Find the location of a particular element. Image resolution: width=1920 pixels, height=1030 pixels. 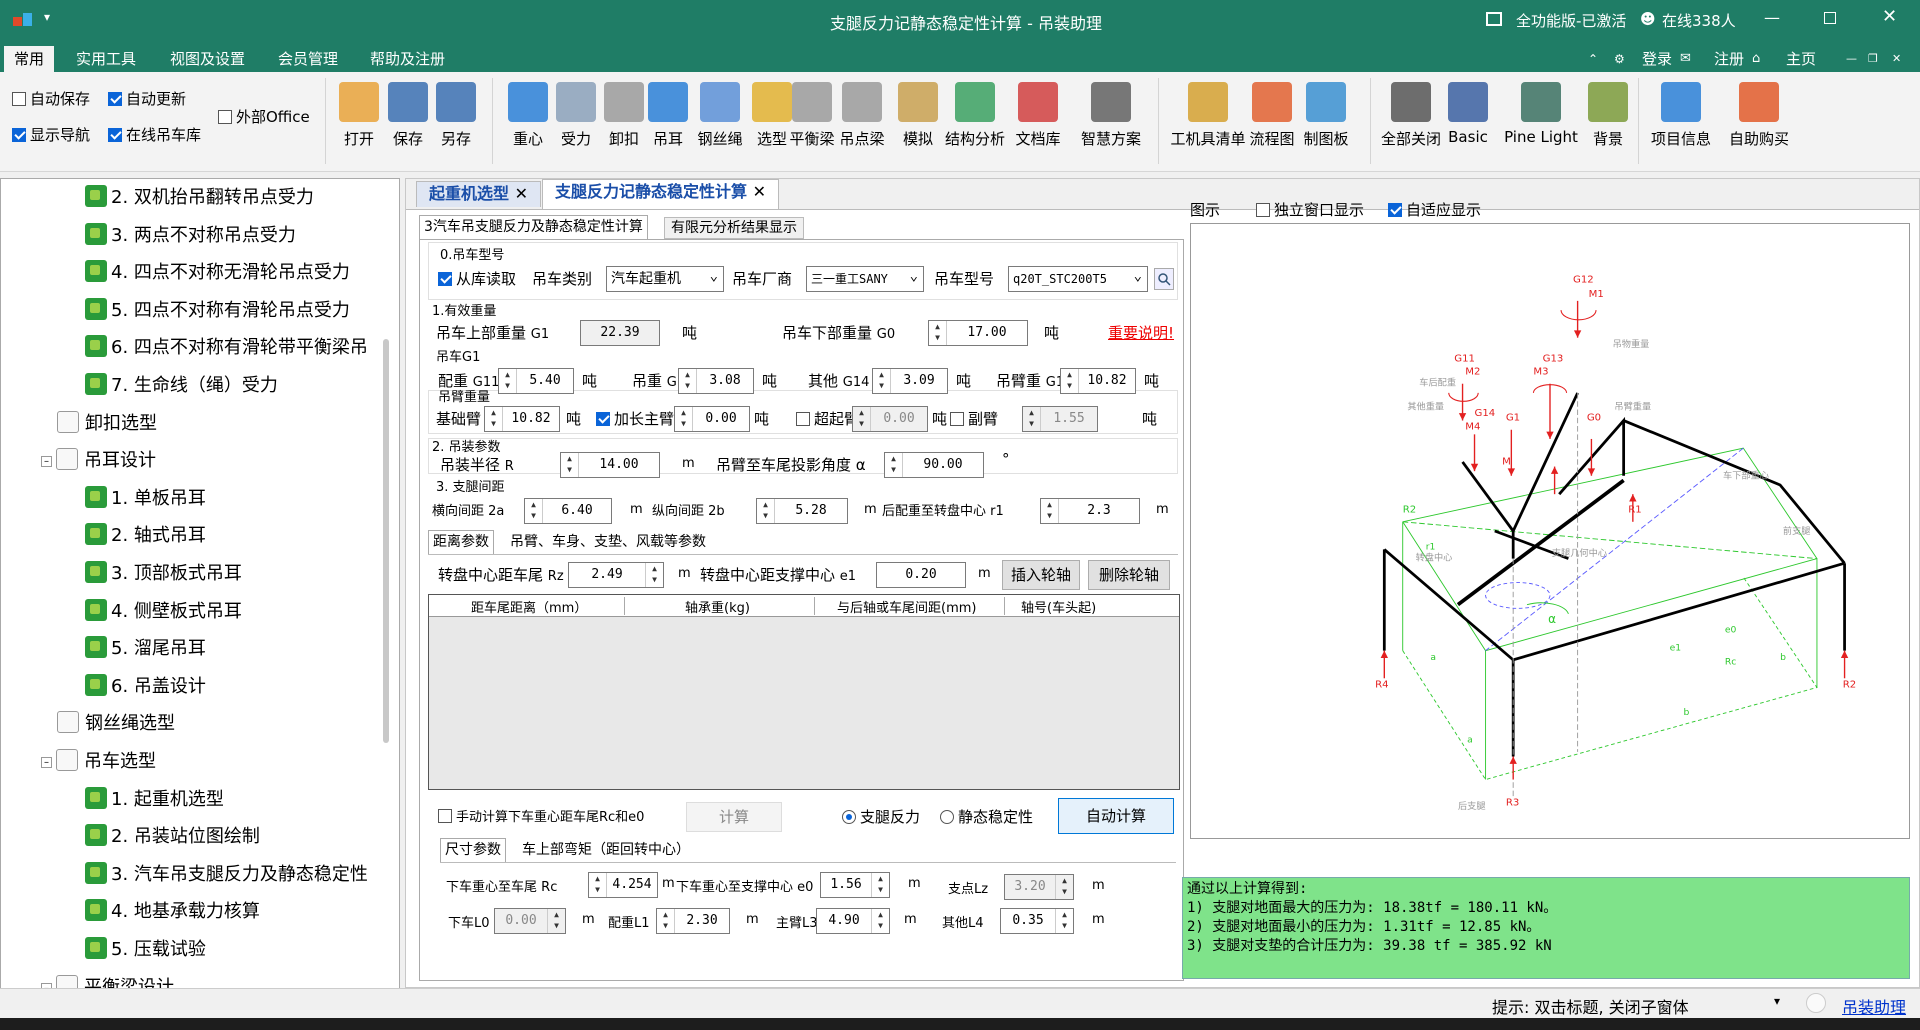

mdi-close-icon: ✕ is located at coordinates (1896, 59).